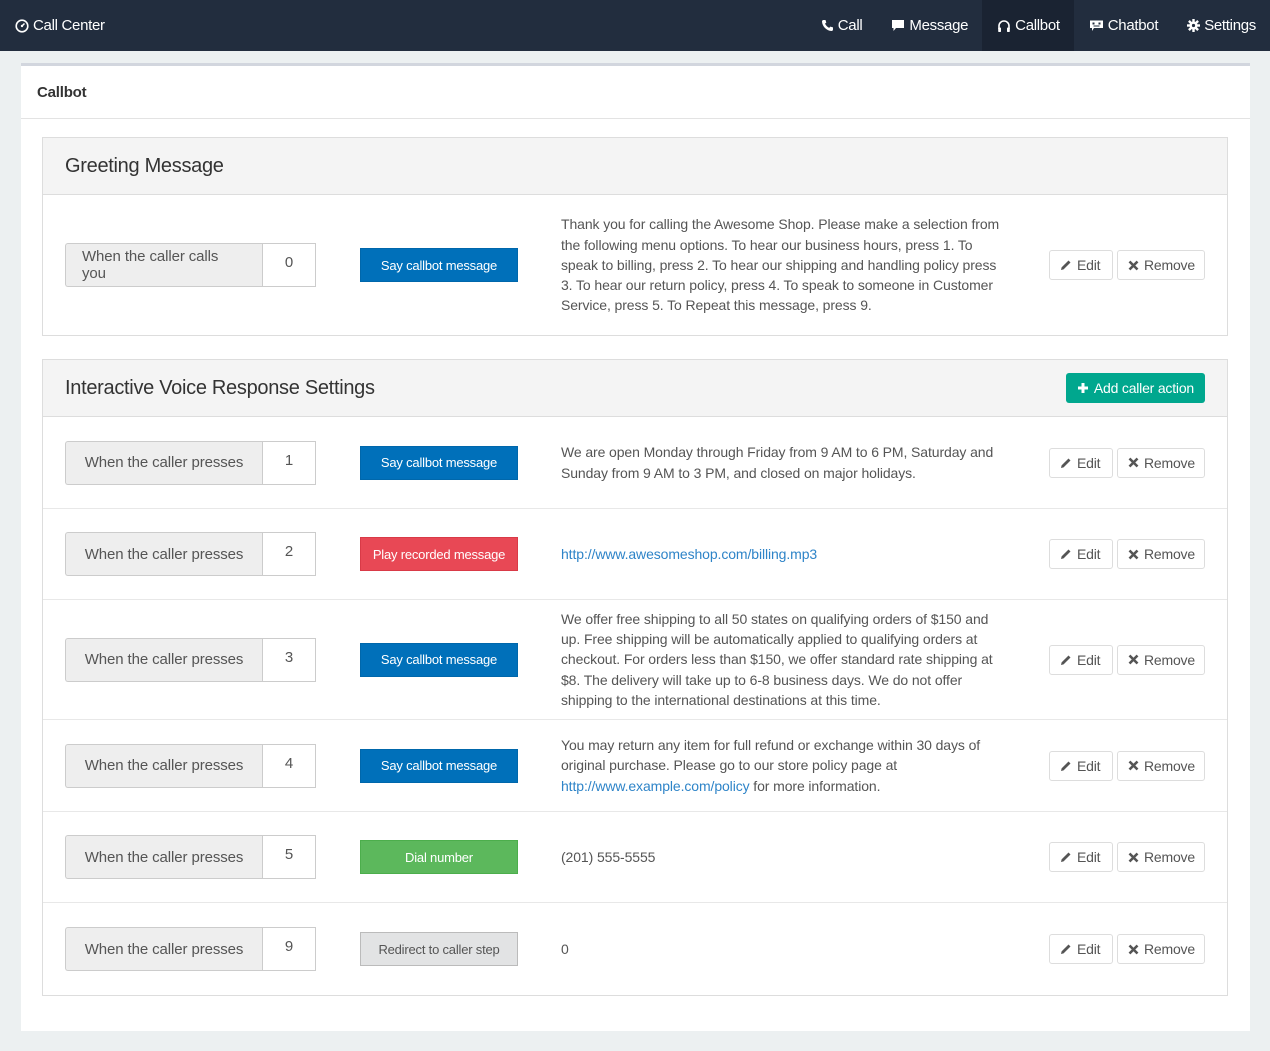 Image resolution: width=1270 pixels, height=1051 pixels. What do you see at coordinates (635, 92) in the screenshot?
I see `page-title: Callbot` at bounding box center [635, 92].